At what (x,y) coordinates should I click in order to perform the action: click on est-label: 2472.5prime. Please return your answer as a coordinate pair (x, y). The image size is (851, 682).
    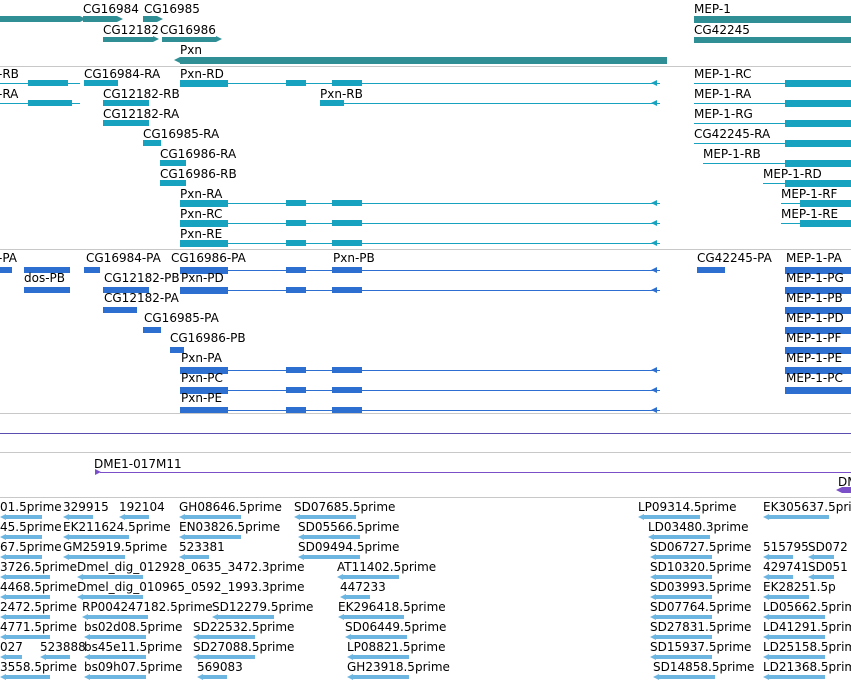
    Looking at the image, I should click on (38, 607).